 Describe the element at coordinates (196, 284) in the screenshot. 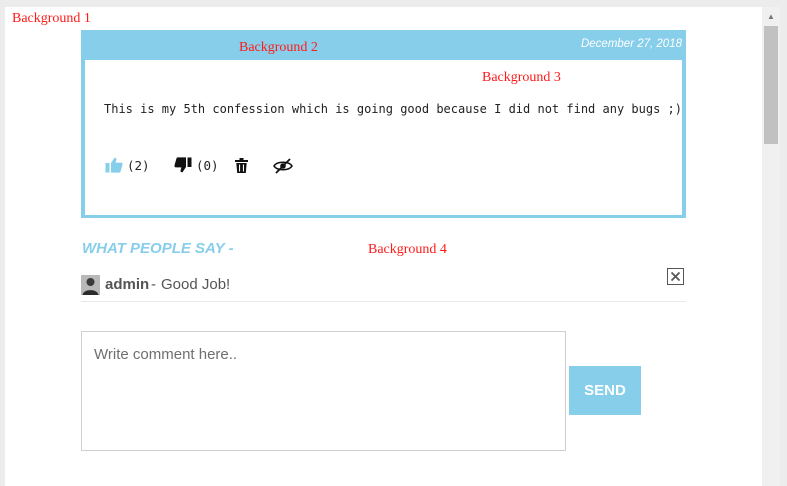

I see `comment-text: Good Job!` at that location.